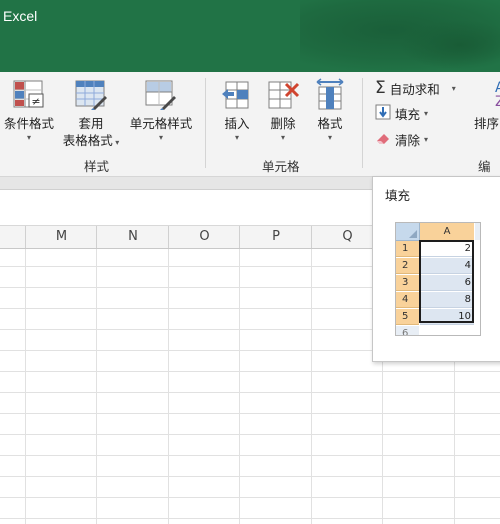 The image size is (500, 524). I want to click on clear-label: 清除, so click(408, 140).